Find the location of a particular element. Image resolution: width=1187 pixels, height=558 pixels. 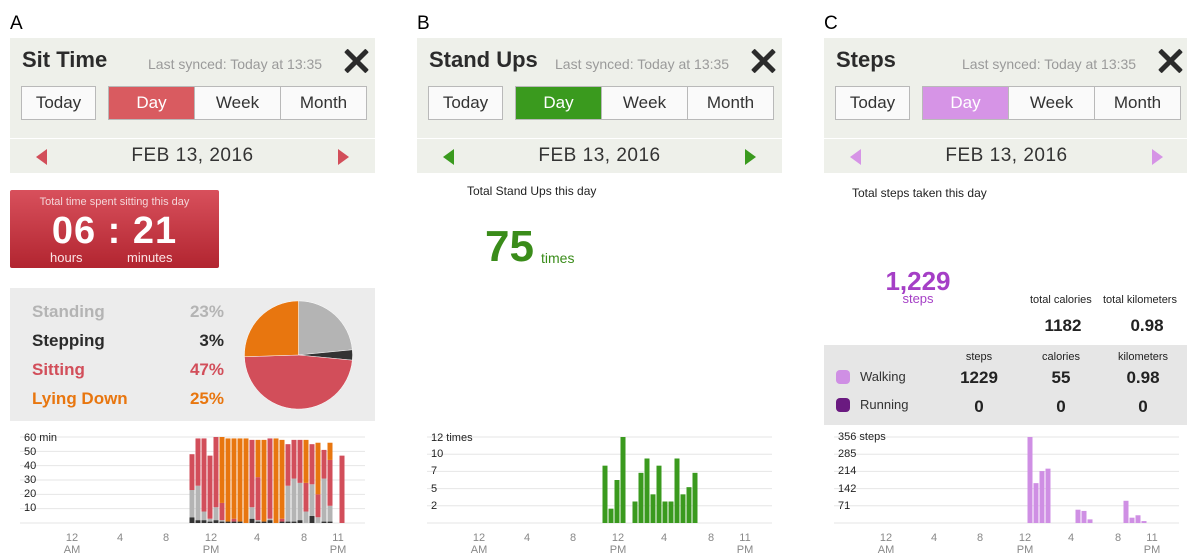

page-title: Sit Time is located at coordinates (65, 59).